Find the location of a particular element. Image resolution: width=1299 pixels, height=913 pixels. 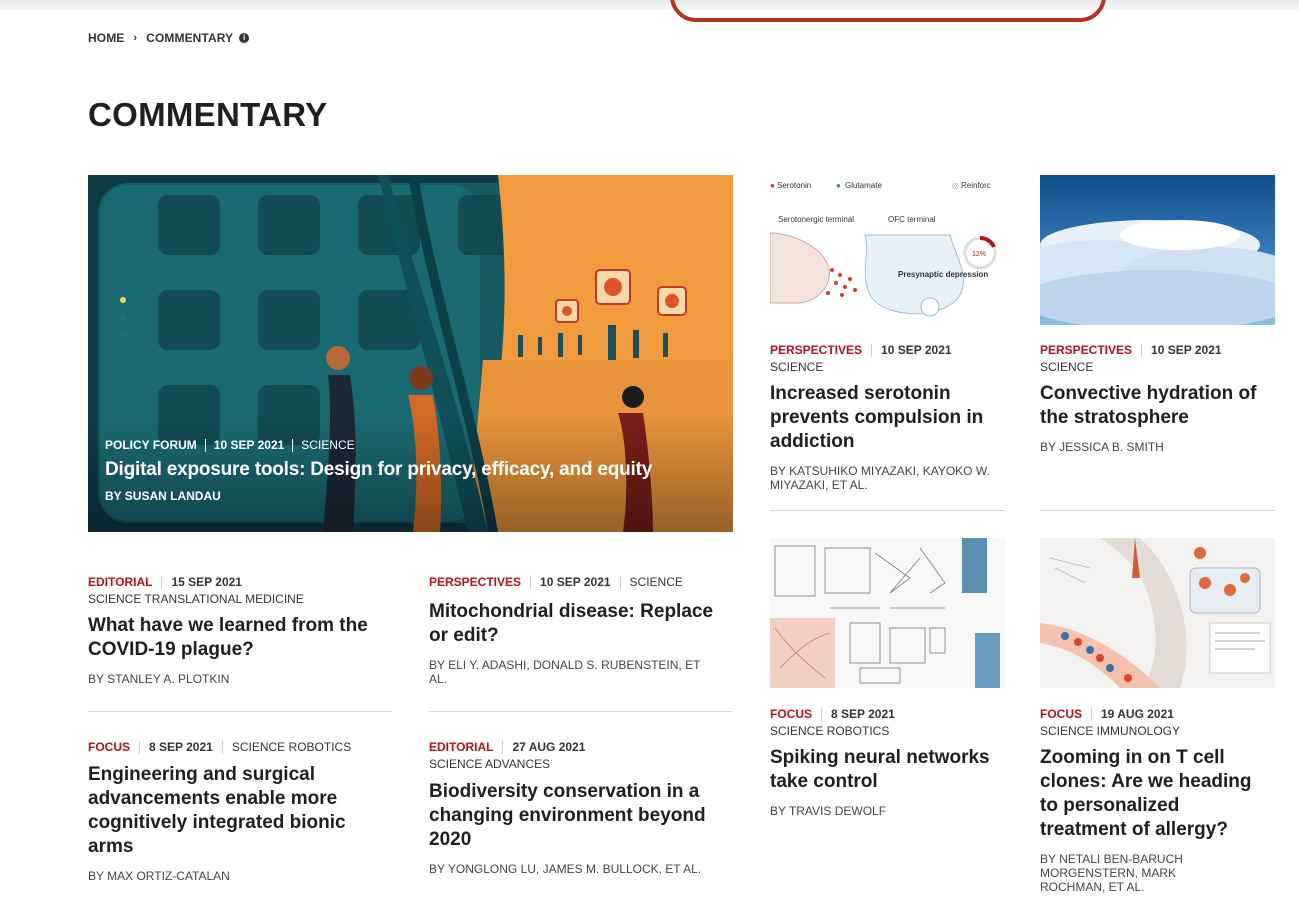

article-title: Convective hydration of the stratosphere is located at coordinates (1157, 406).